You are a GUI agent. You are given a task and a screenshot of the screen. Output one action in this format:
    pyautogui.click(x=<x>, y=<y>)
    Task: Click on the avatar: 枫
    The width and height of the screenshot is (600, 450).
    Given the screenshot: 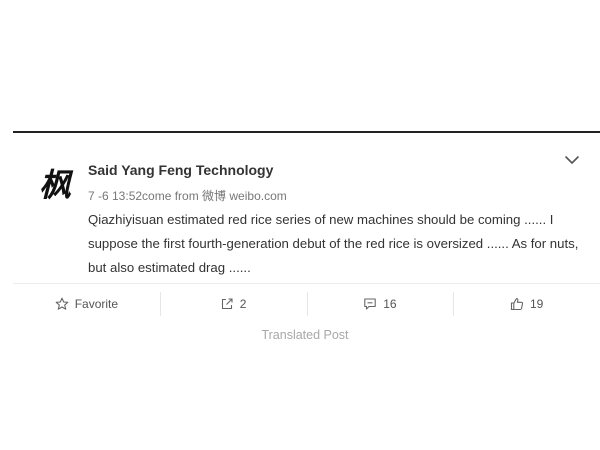 What is the action you would take?
    pyautogui.click(x=55, y=183)
    